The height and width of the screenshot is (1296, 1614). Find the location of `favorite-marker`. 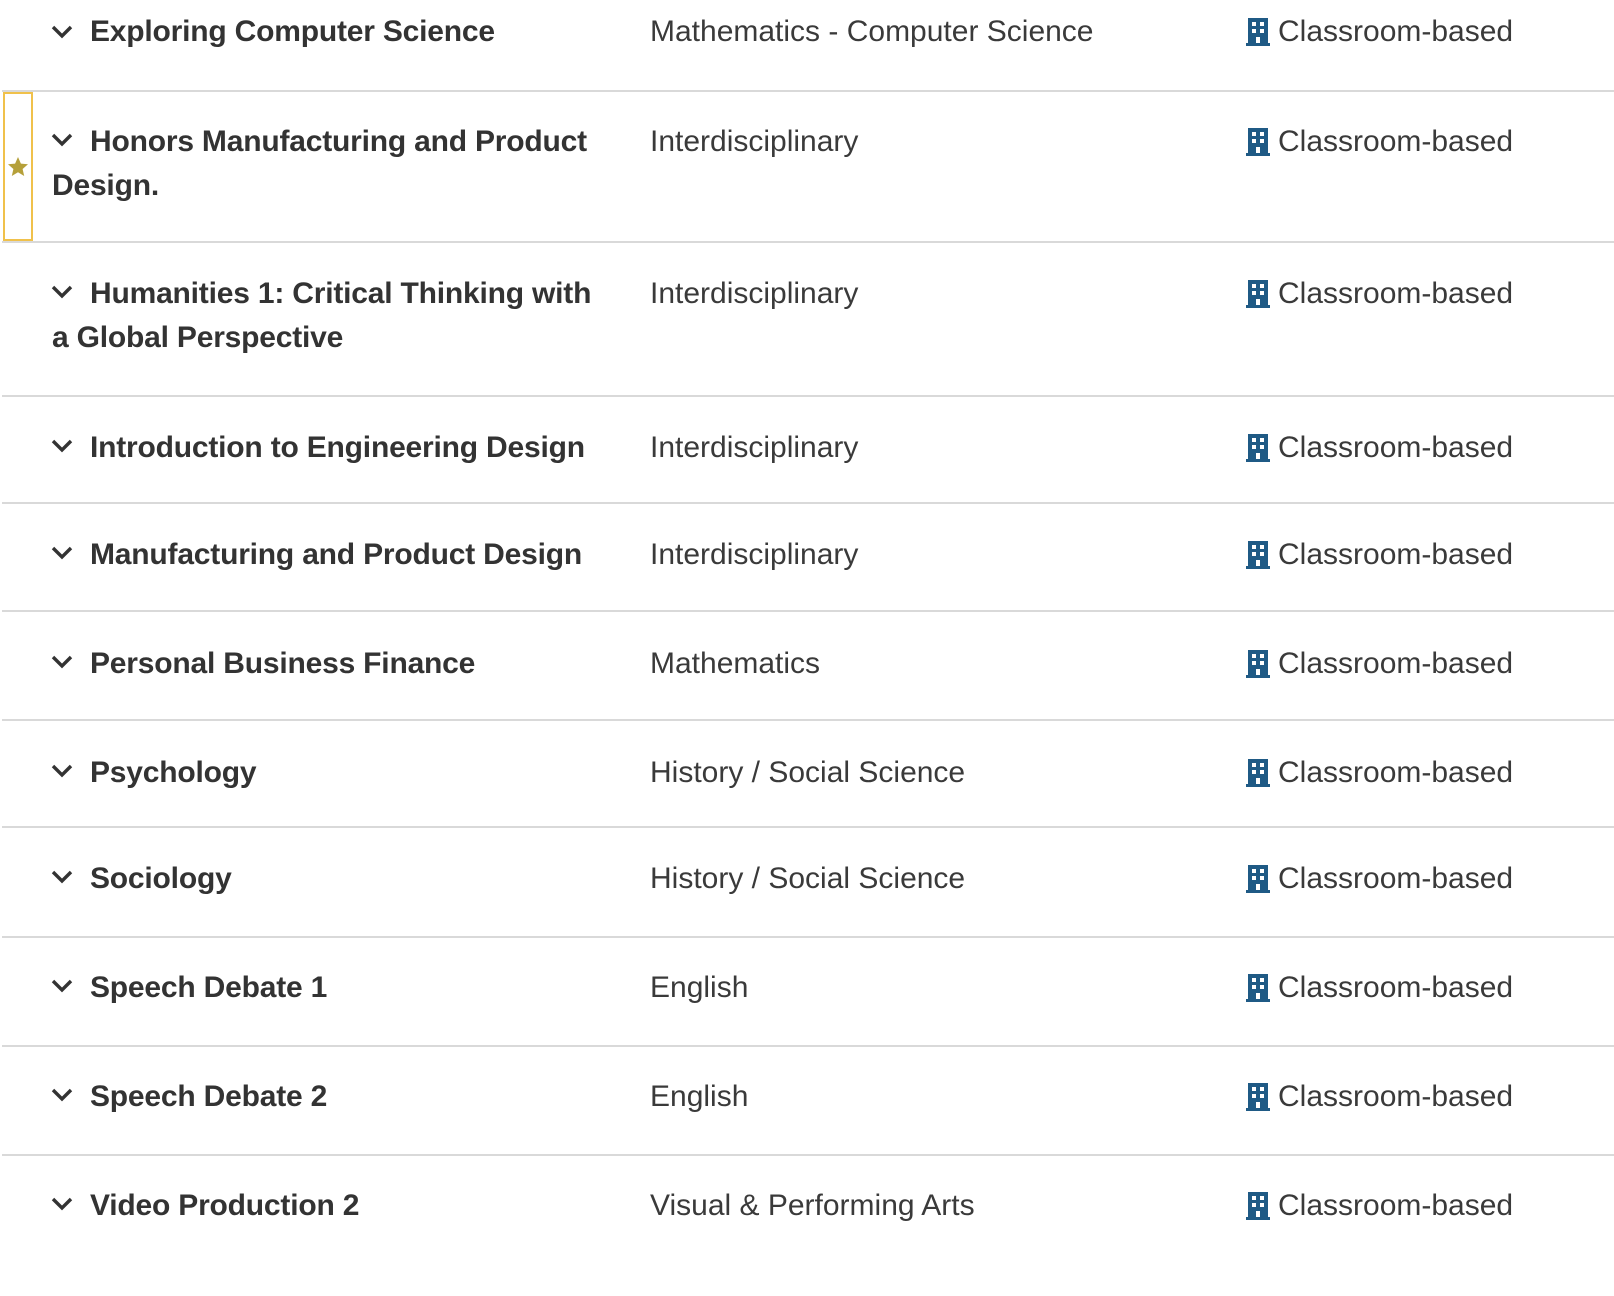

favorite-marker is located at coordinates (18, 166).